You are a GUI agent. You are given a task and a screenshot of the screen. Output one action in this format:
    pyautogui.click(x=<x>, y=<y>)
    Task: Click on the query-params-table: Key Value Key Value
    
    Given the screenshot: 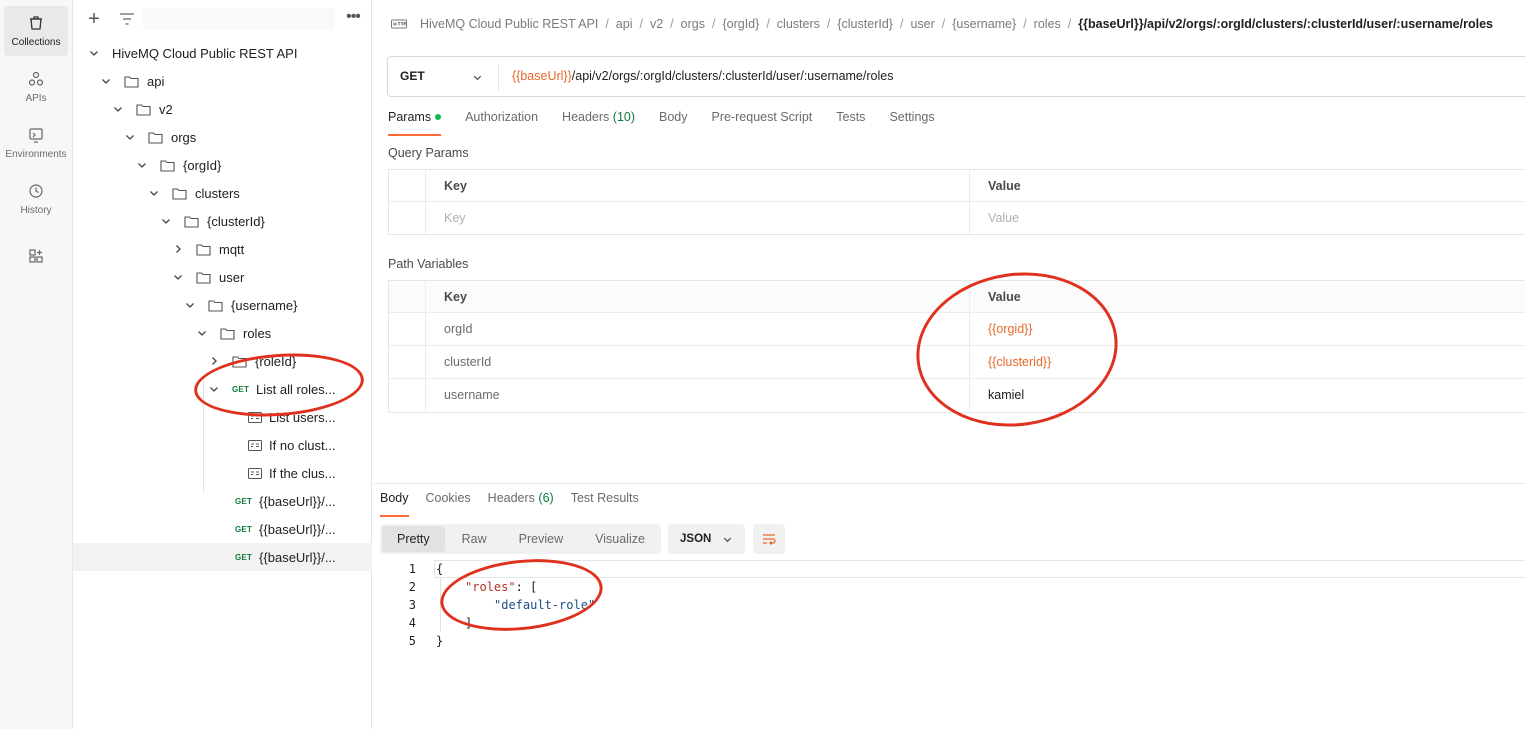 What is the action you would take?
    pyautogui.click(x=956, y=202)
    